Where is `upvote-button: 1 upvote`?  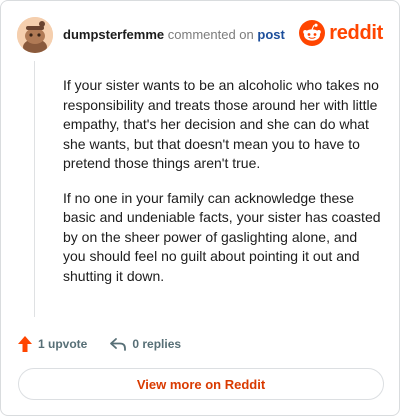
upvote-button: 1 upvote is located at coordinates (52, 344).